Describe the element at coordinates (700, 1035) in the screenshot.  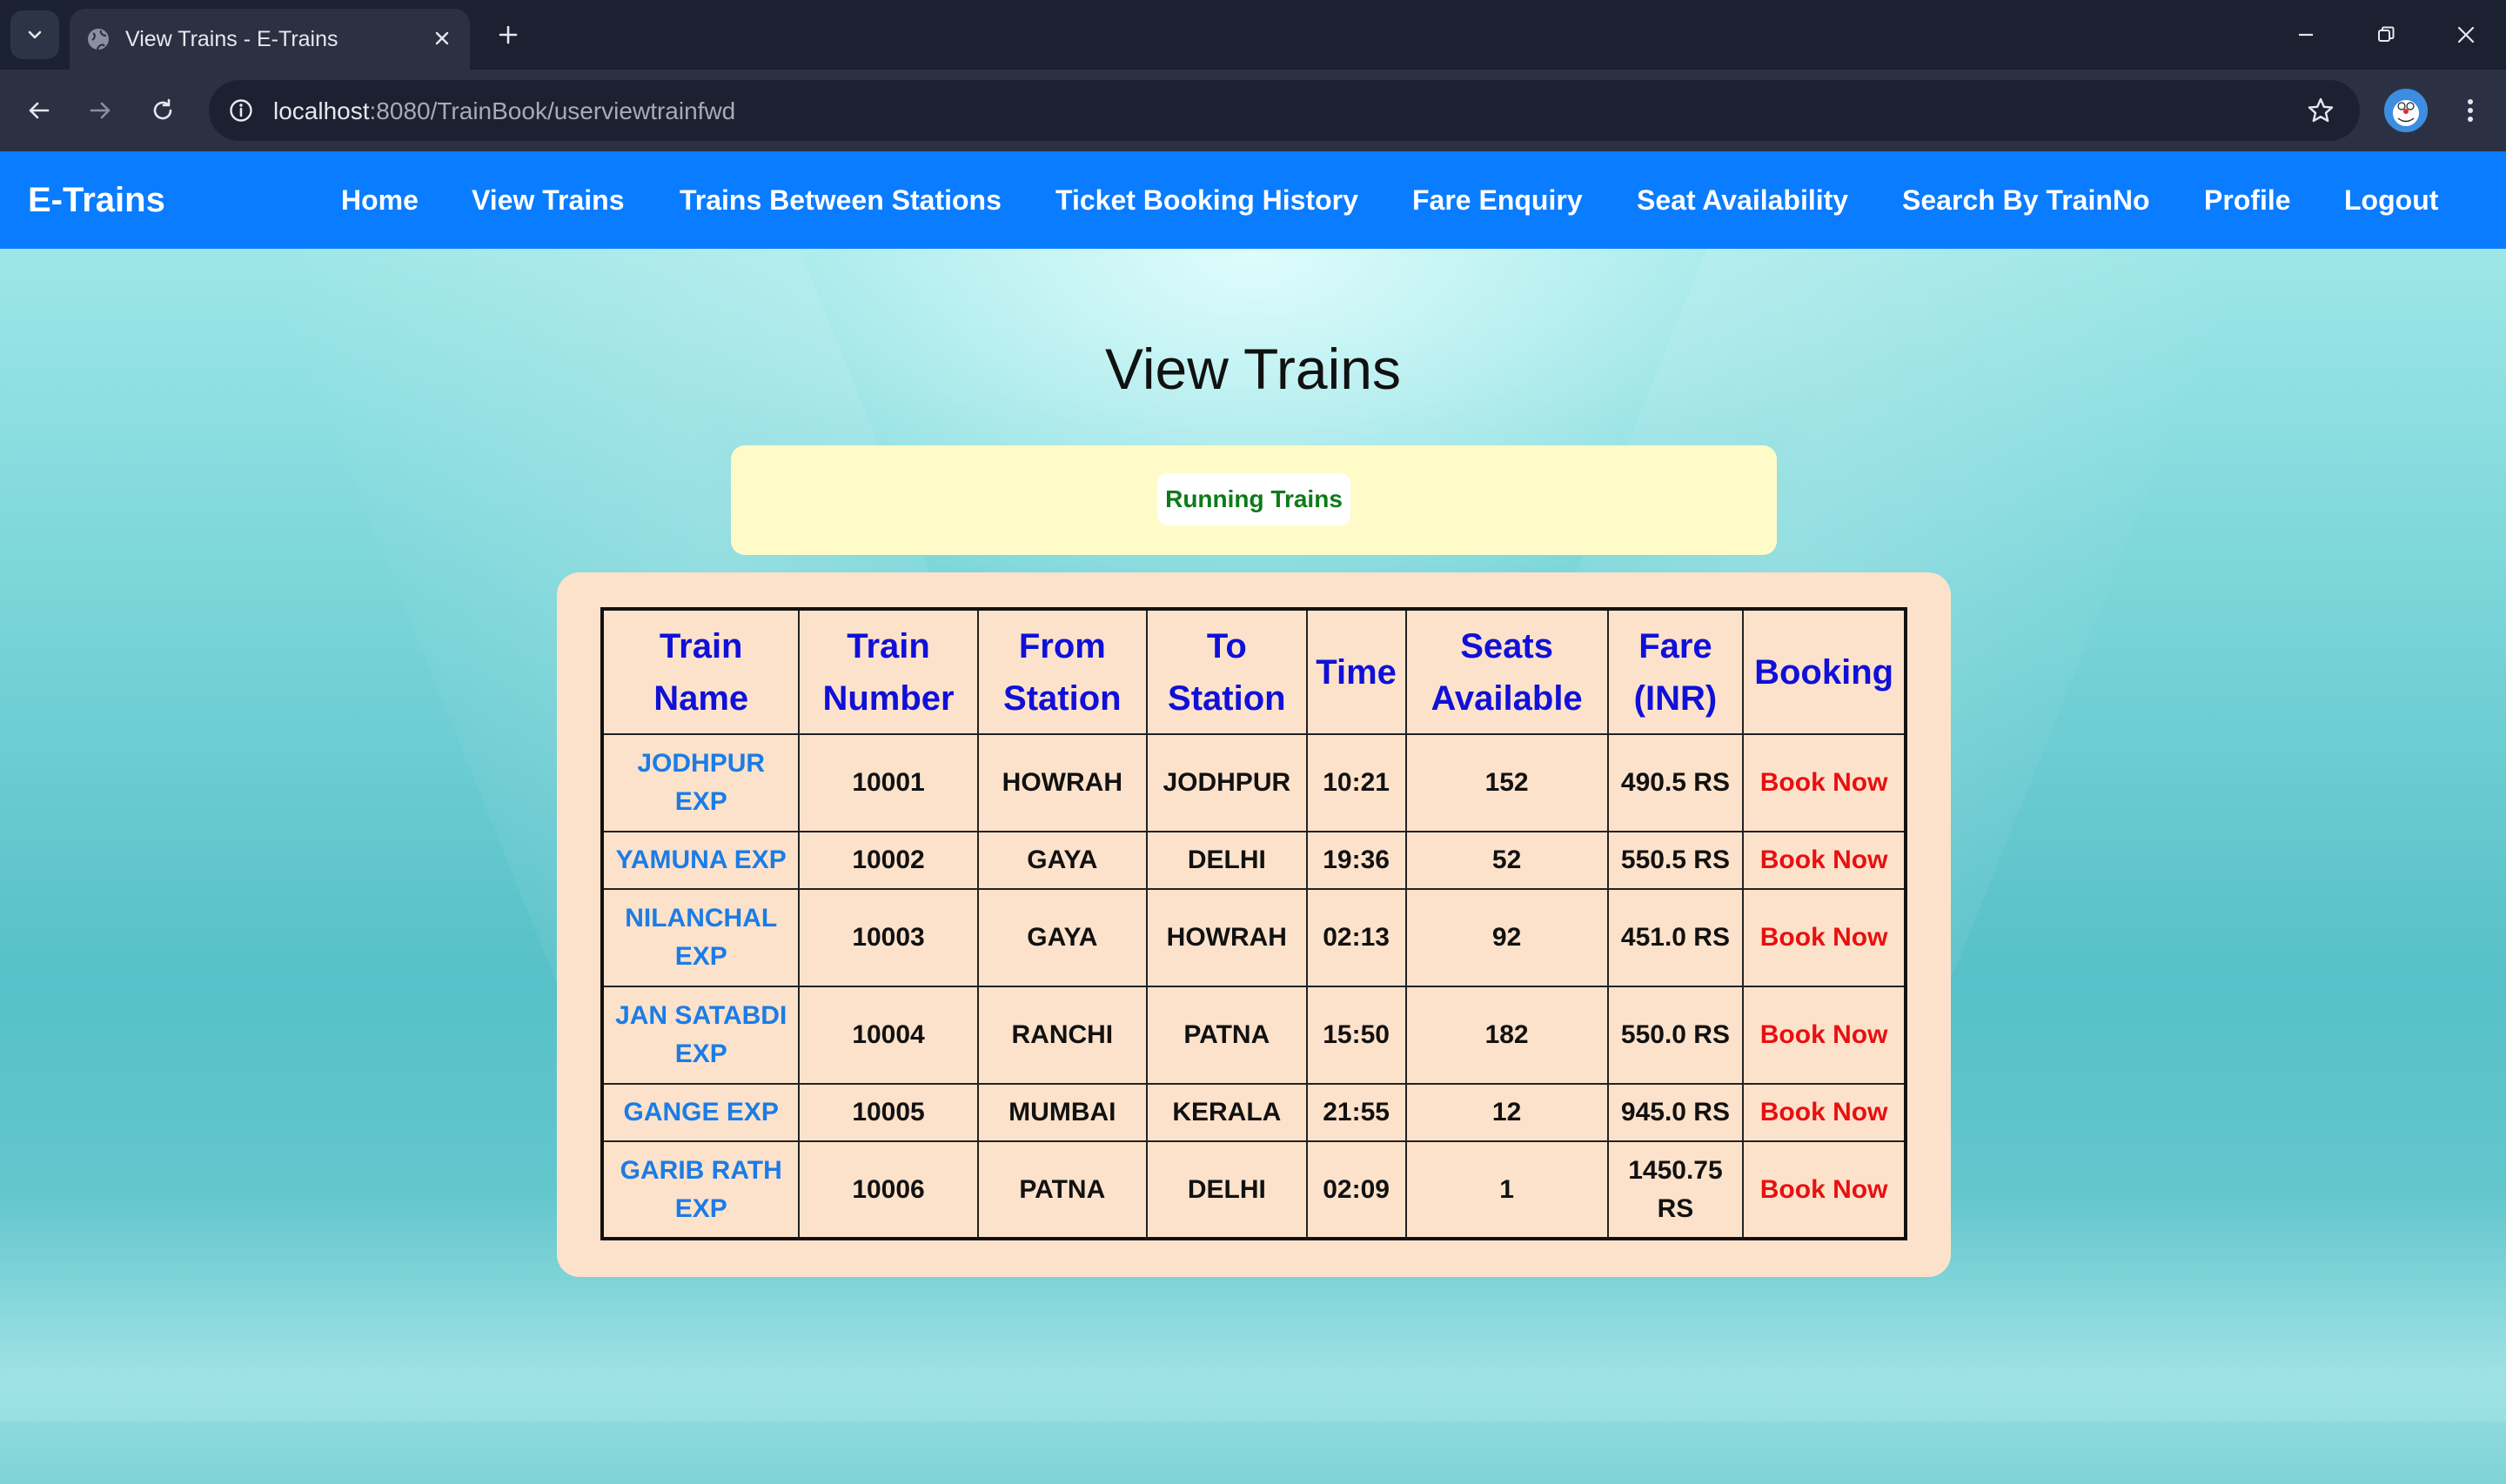
I see `train-name-link: JAN SATABDI EXP` at that location.